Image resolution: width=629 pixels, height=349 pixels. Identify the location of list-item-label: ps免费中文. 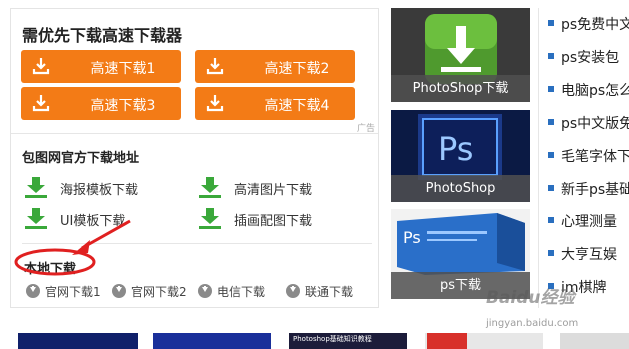
(595, 25).